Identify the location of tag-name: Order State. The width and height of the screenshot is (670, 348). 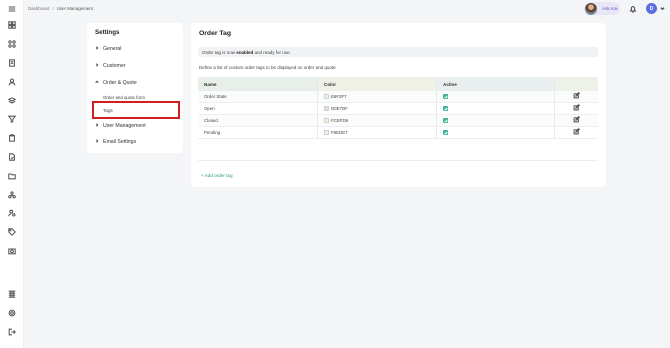
(258, 96).